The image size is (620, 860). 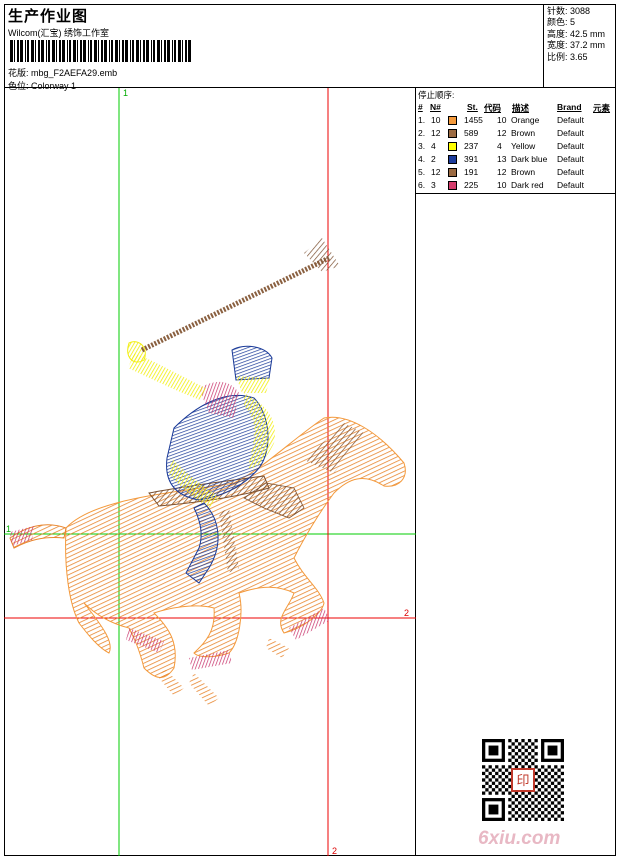 I want to click on col-header-stitches: St., so click(x=472, y=107).